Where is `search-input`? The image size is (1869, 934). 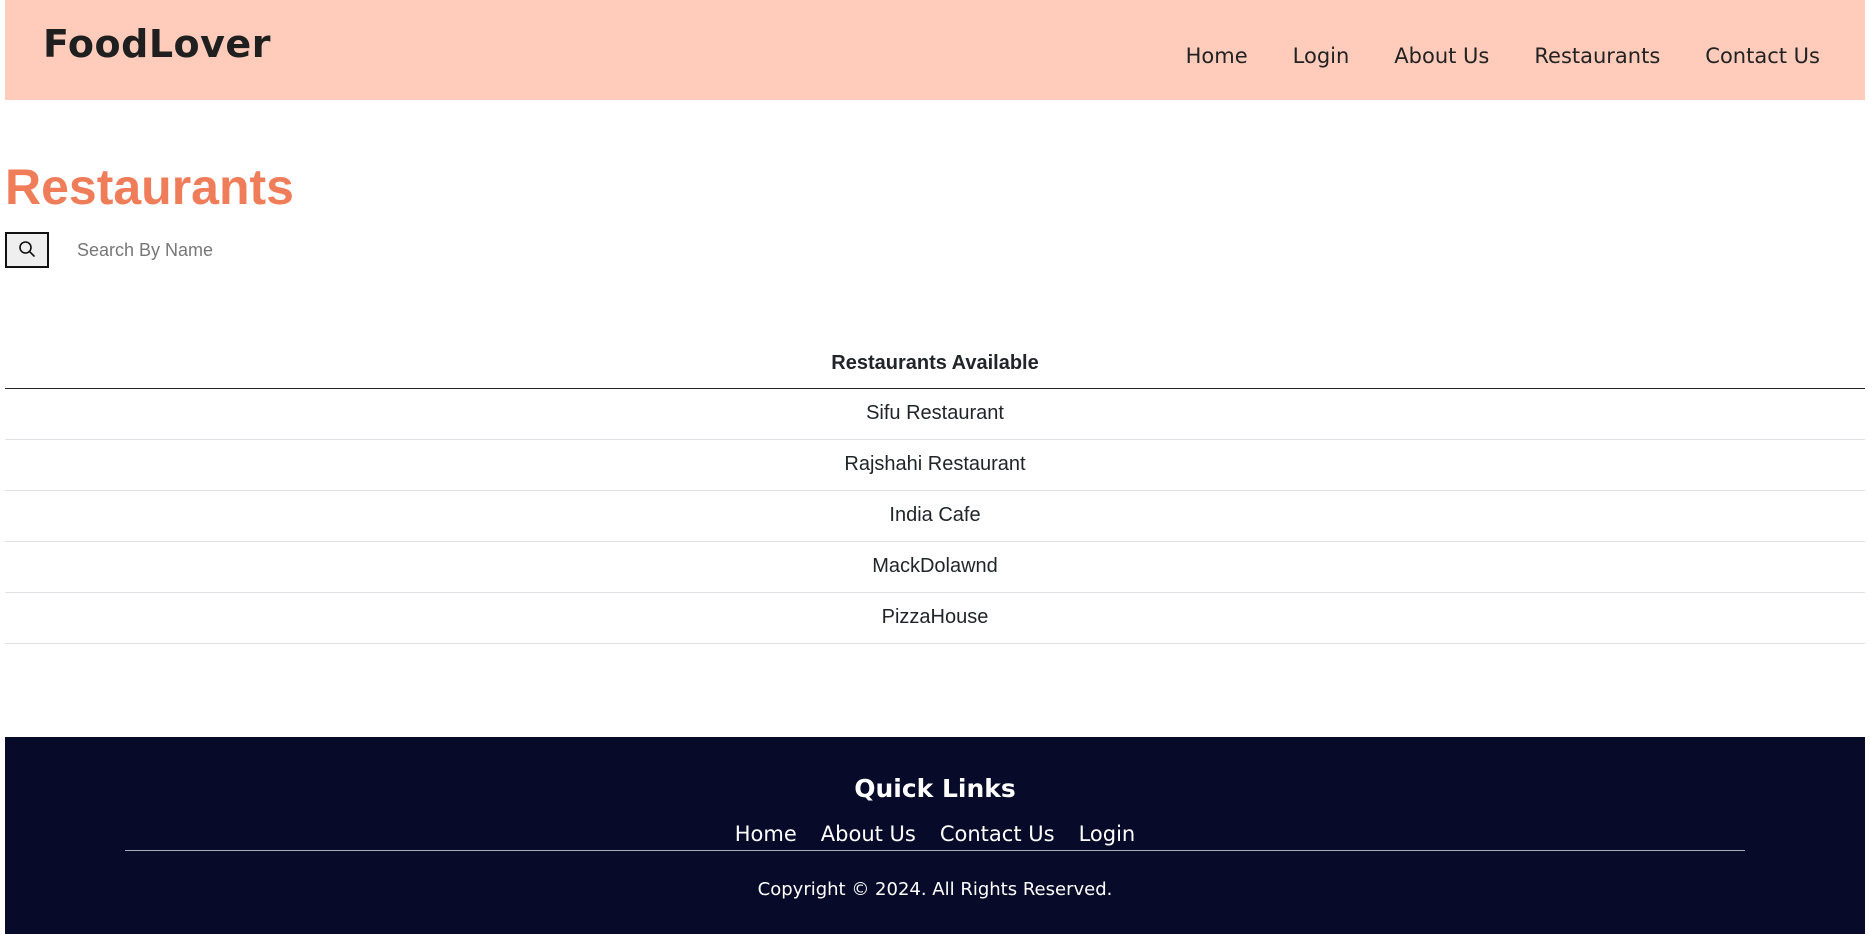 search-input is located at coordinates (259, 250).